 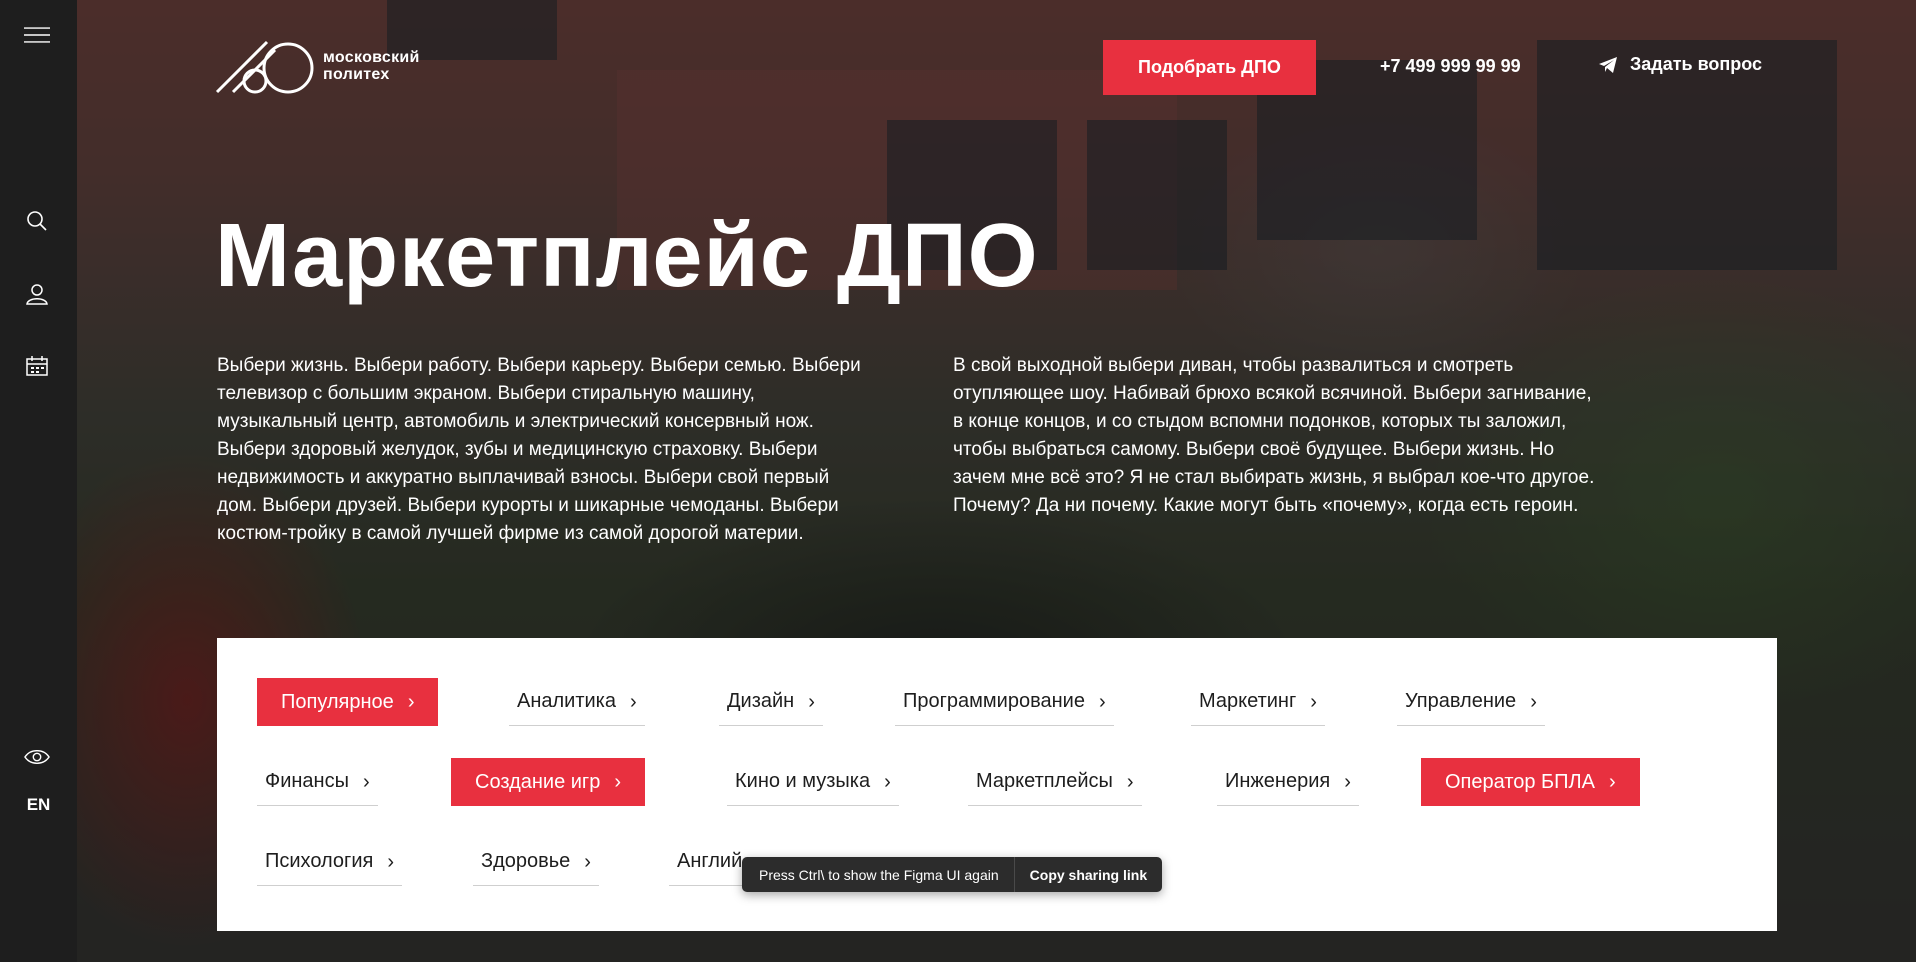 What do you see at coordinates (566, 701) in the screenshot?
I see `category-label: Аналитика` at bounding box center [566, 701].